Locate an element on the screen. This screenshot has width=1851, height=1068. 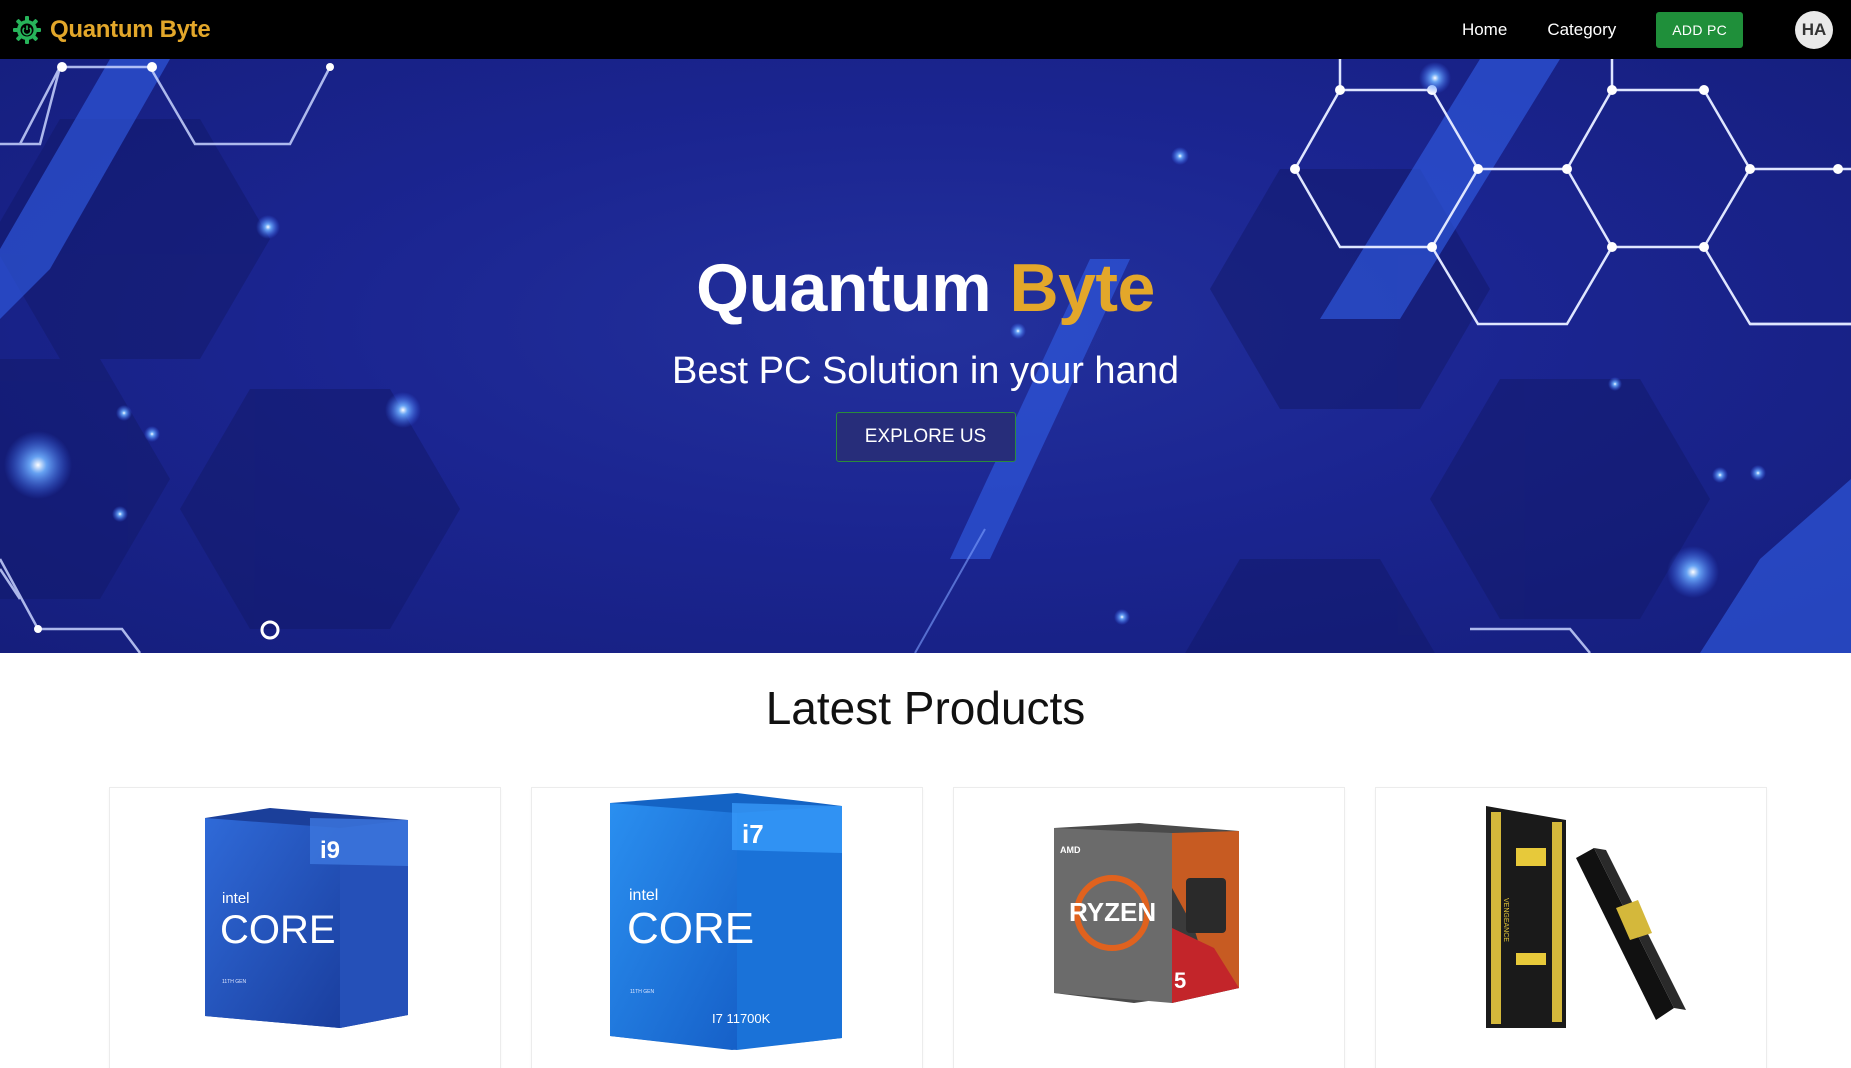
brand: Quantum Byte is located at coordinates (111, 30).